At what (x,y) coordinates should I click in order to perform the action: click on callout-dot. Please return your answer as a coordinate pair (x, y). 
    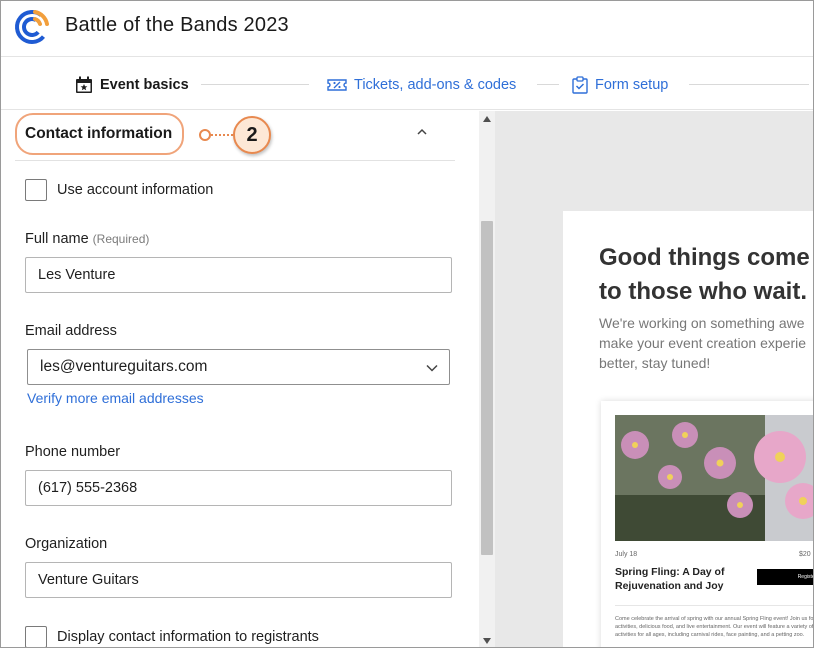
    Looking at the image, I should click on (205, 135).